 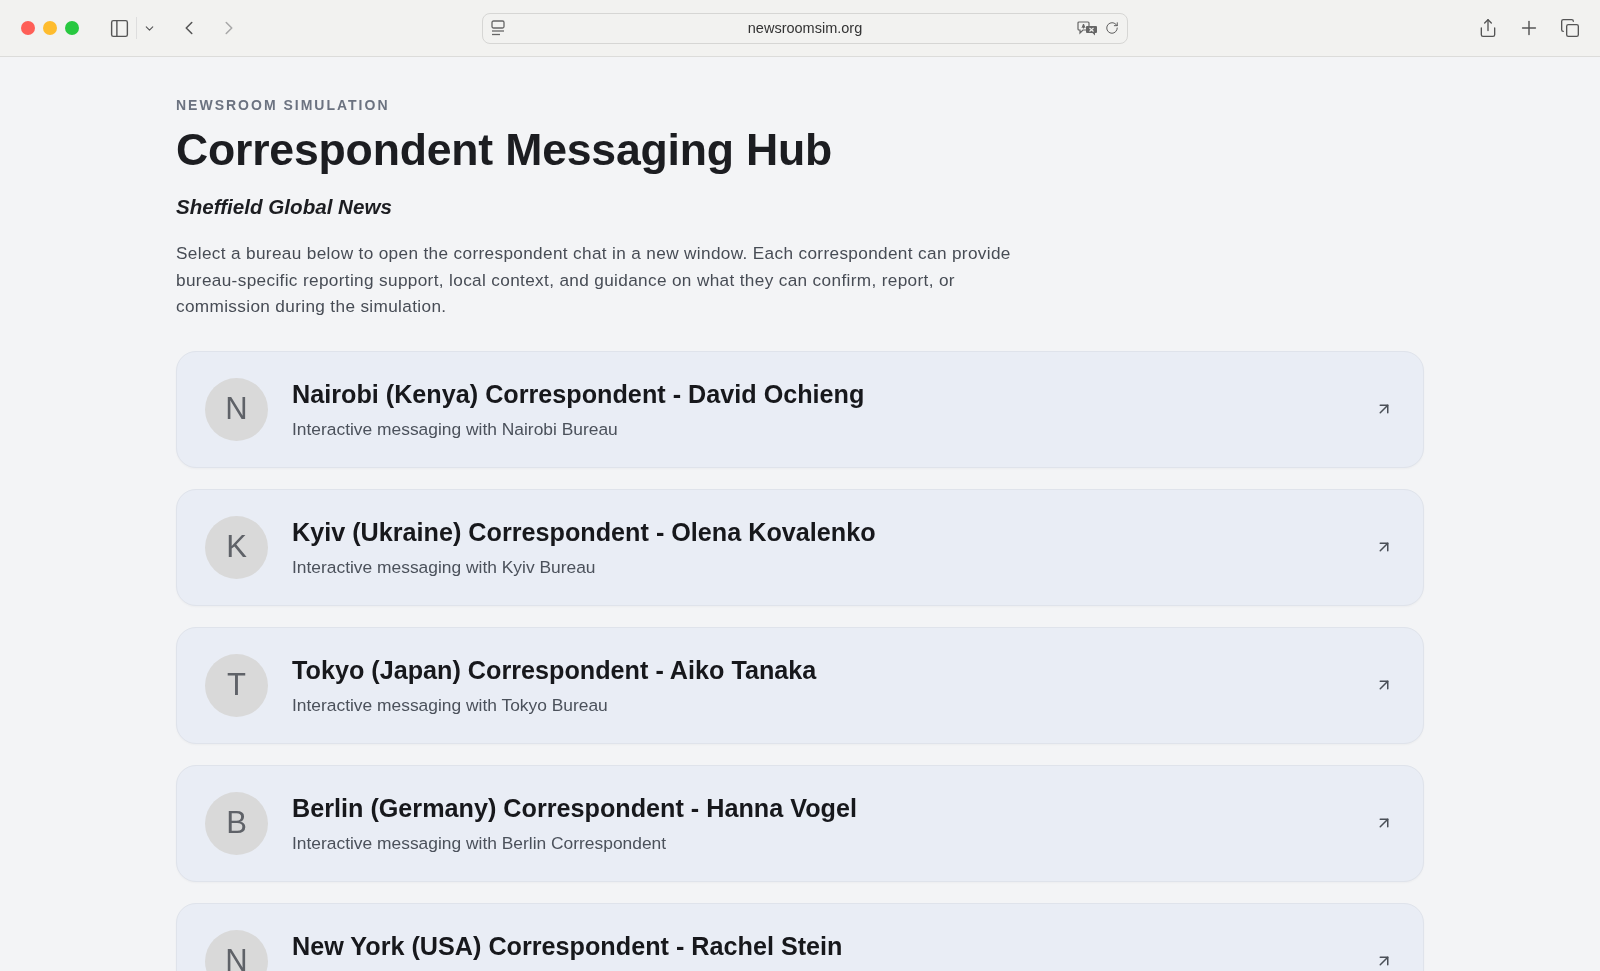 I want to click on correspondent-card: K Kyiv (Ukraine) Correspondent - Olena Kovalenko Interactive messaging with Kyiv Bureau, so click(x=800, y=547).